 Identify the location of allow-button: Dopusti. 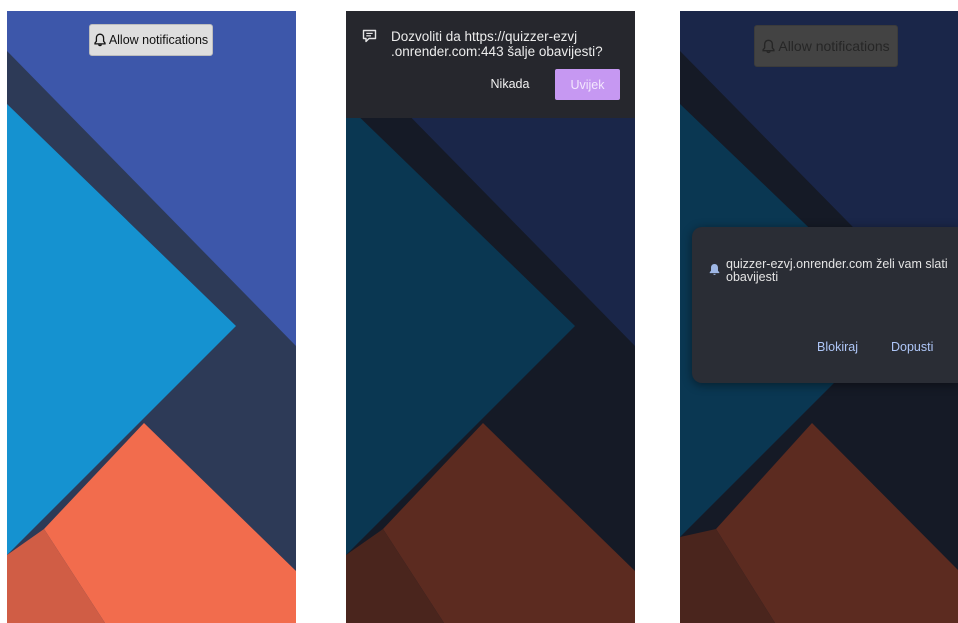
(912, 347).